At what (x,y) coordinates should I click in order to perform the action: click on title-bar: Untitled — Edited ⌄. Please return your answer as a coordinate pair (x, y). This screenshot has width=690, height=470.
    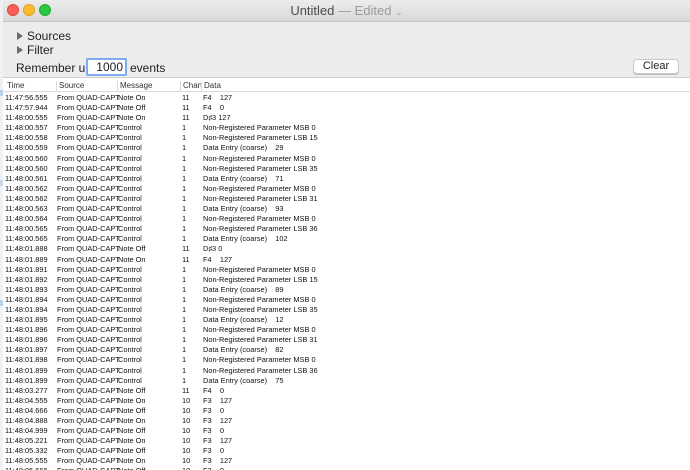
    Looking at the image, I should click on (346, 11).